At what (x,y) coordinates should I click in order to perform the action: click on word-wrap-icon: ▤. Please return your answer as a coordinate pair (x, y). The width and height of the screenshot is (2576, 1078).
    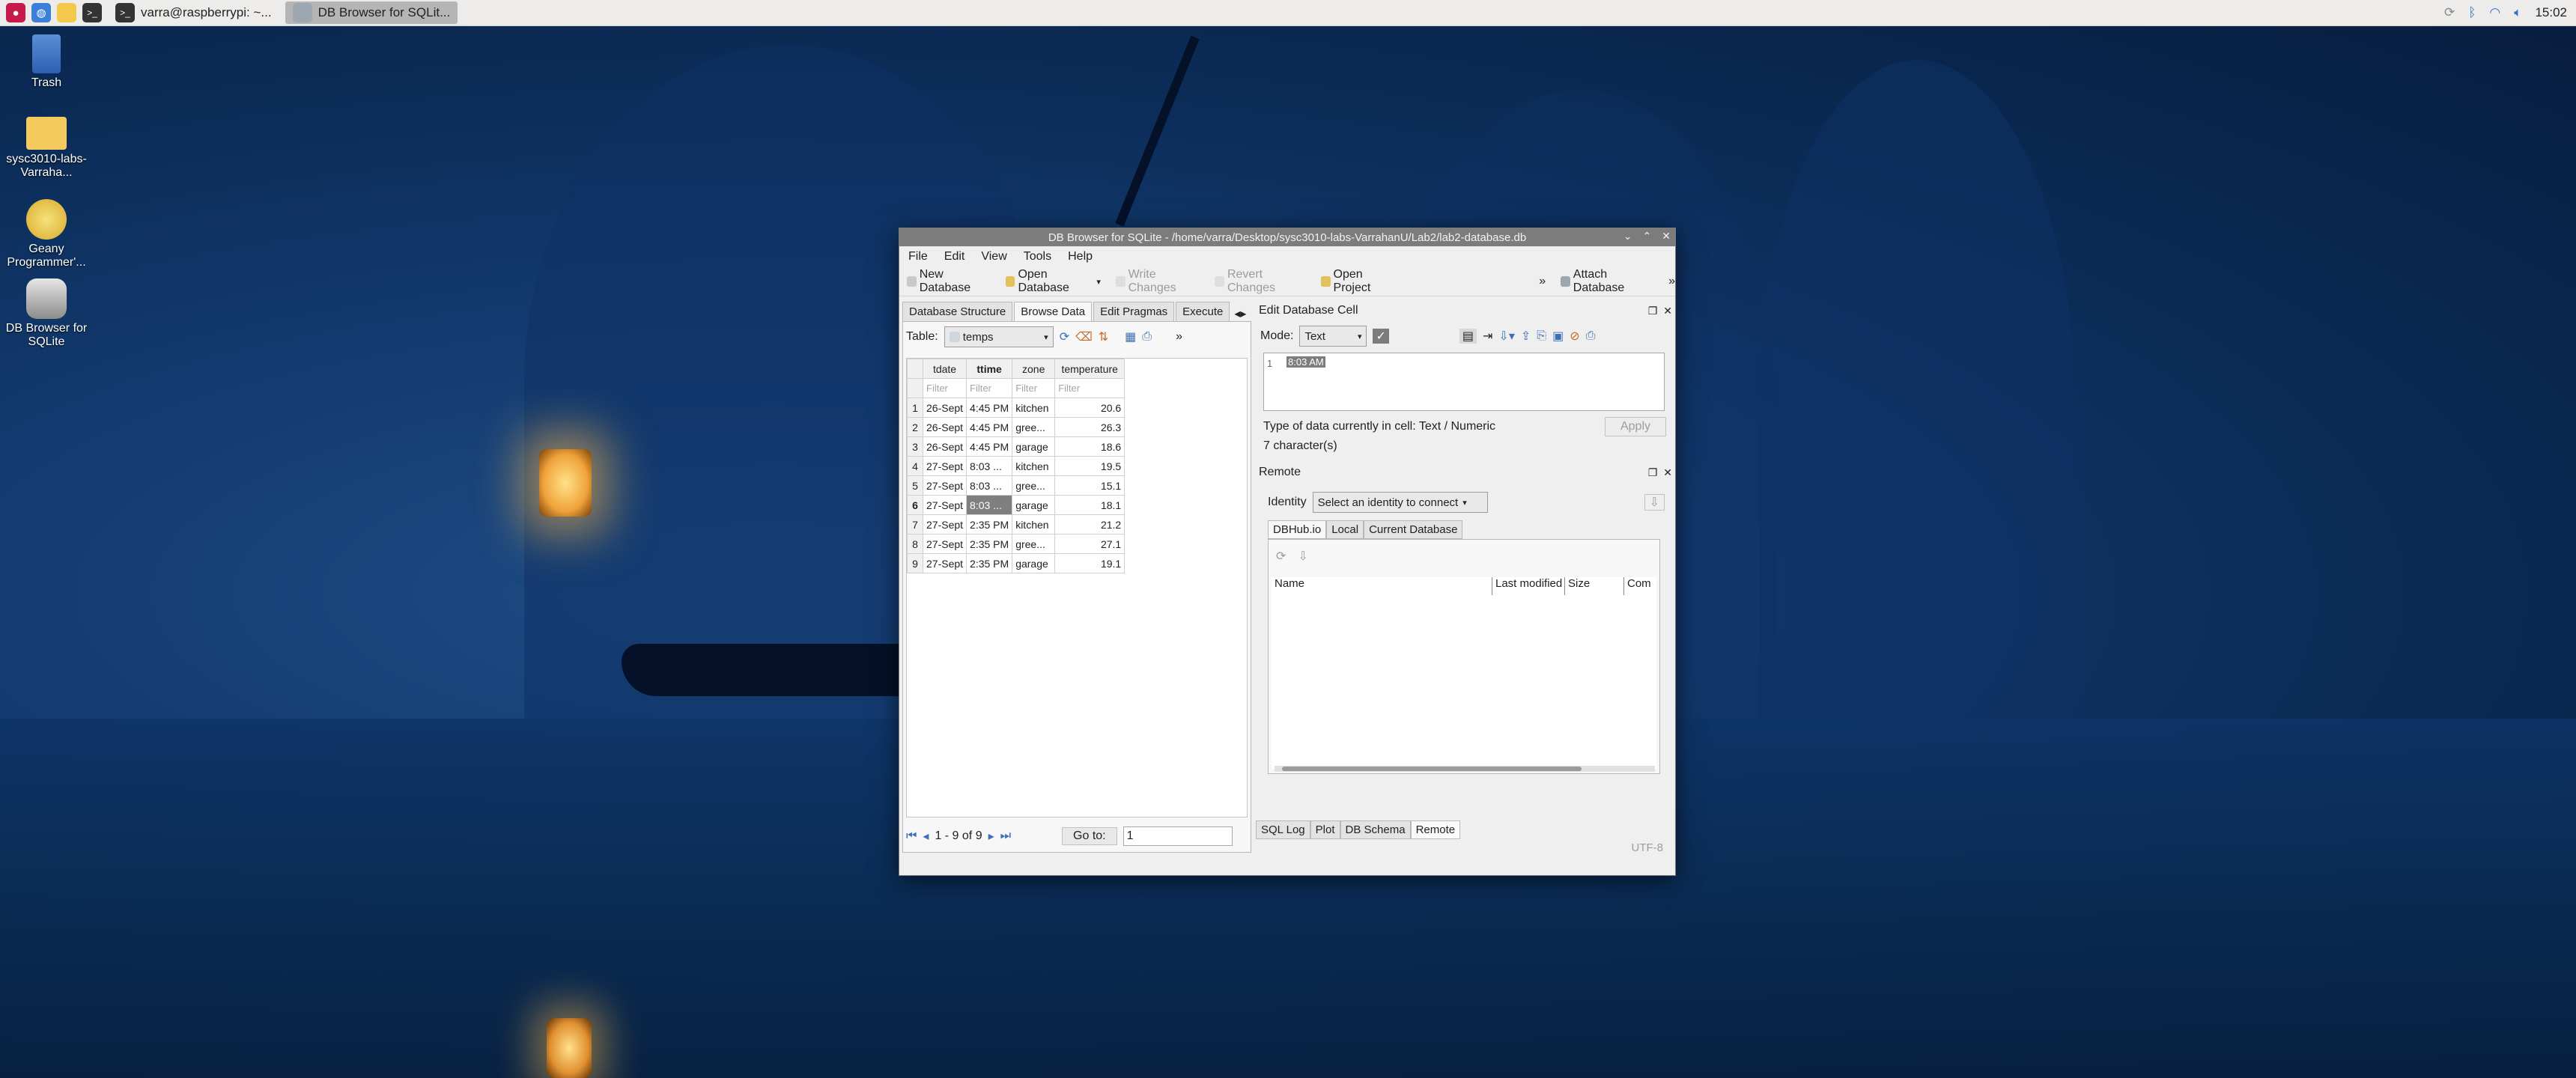
    Looking at the image, I should click on (1468, 336).